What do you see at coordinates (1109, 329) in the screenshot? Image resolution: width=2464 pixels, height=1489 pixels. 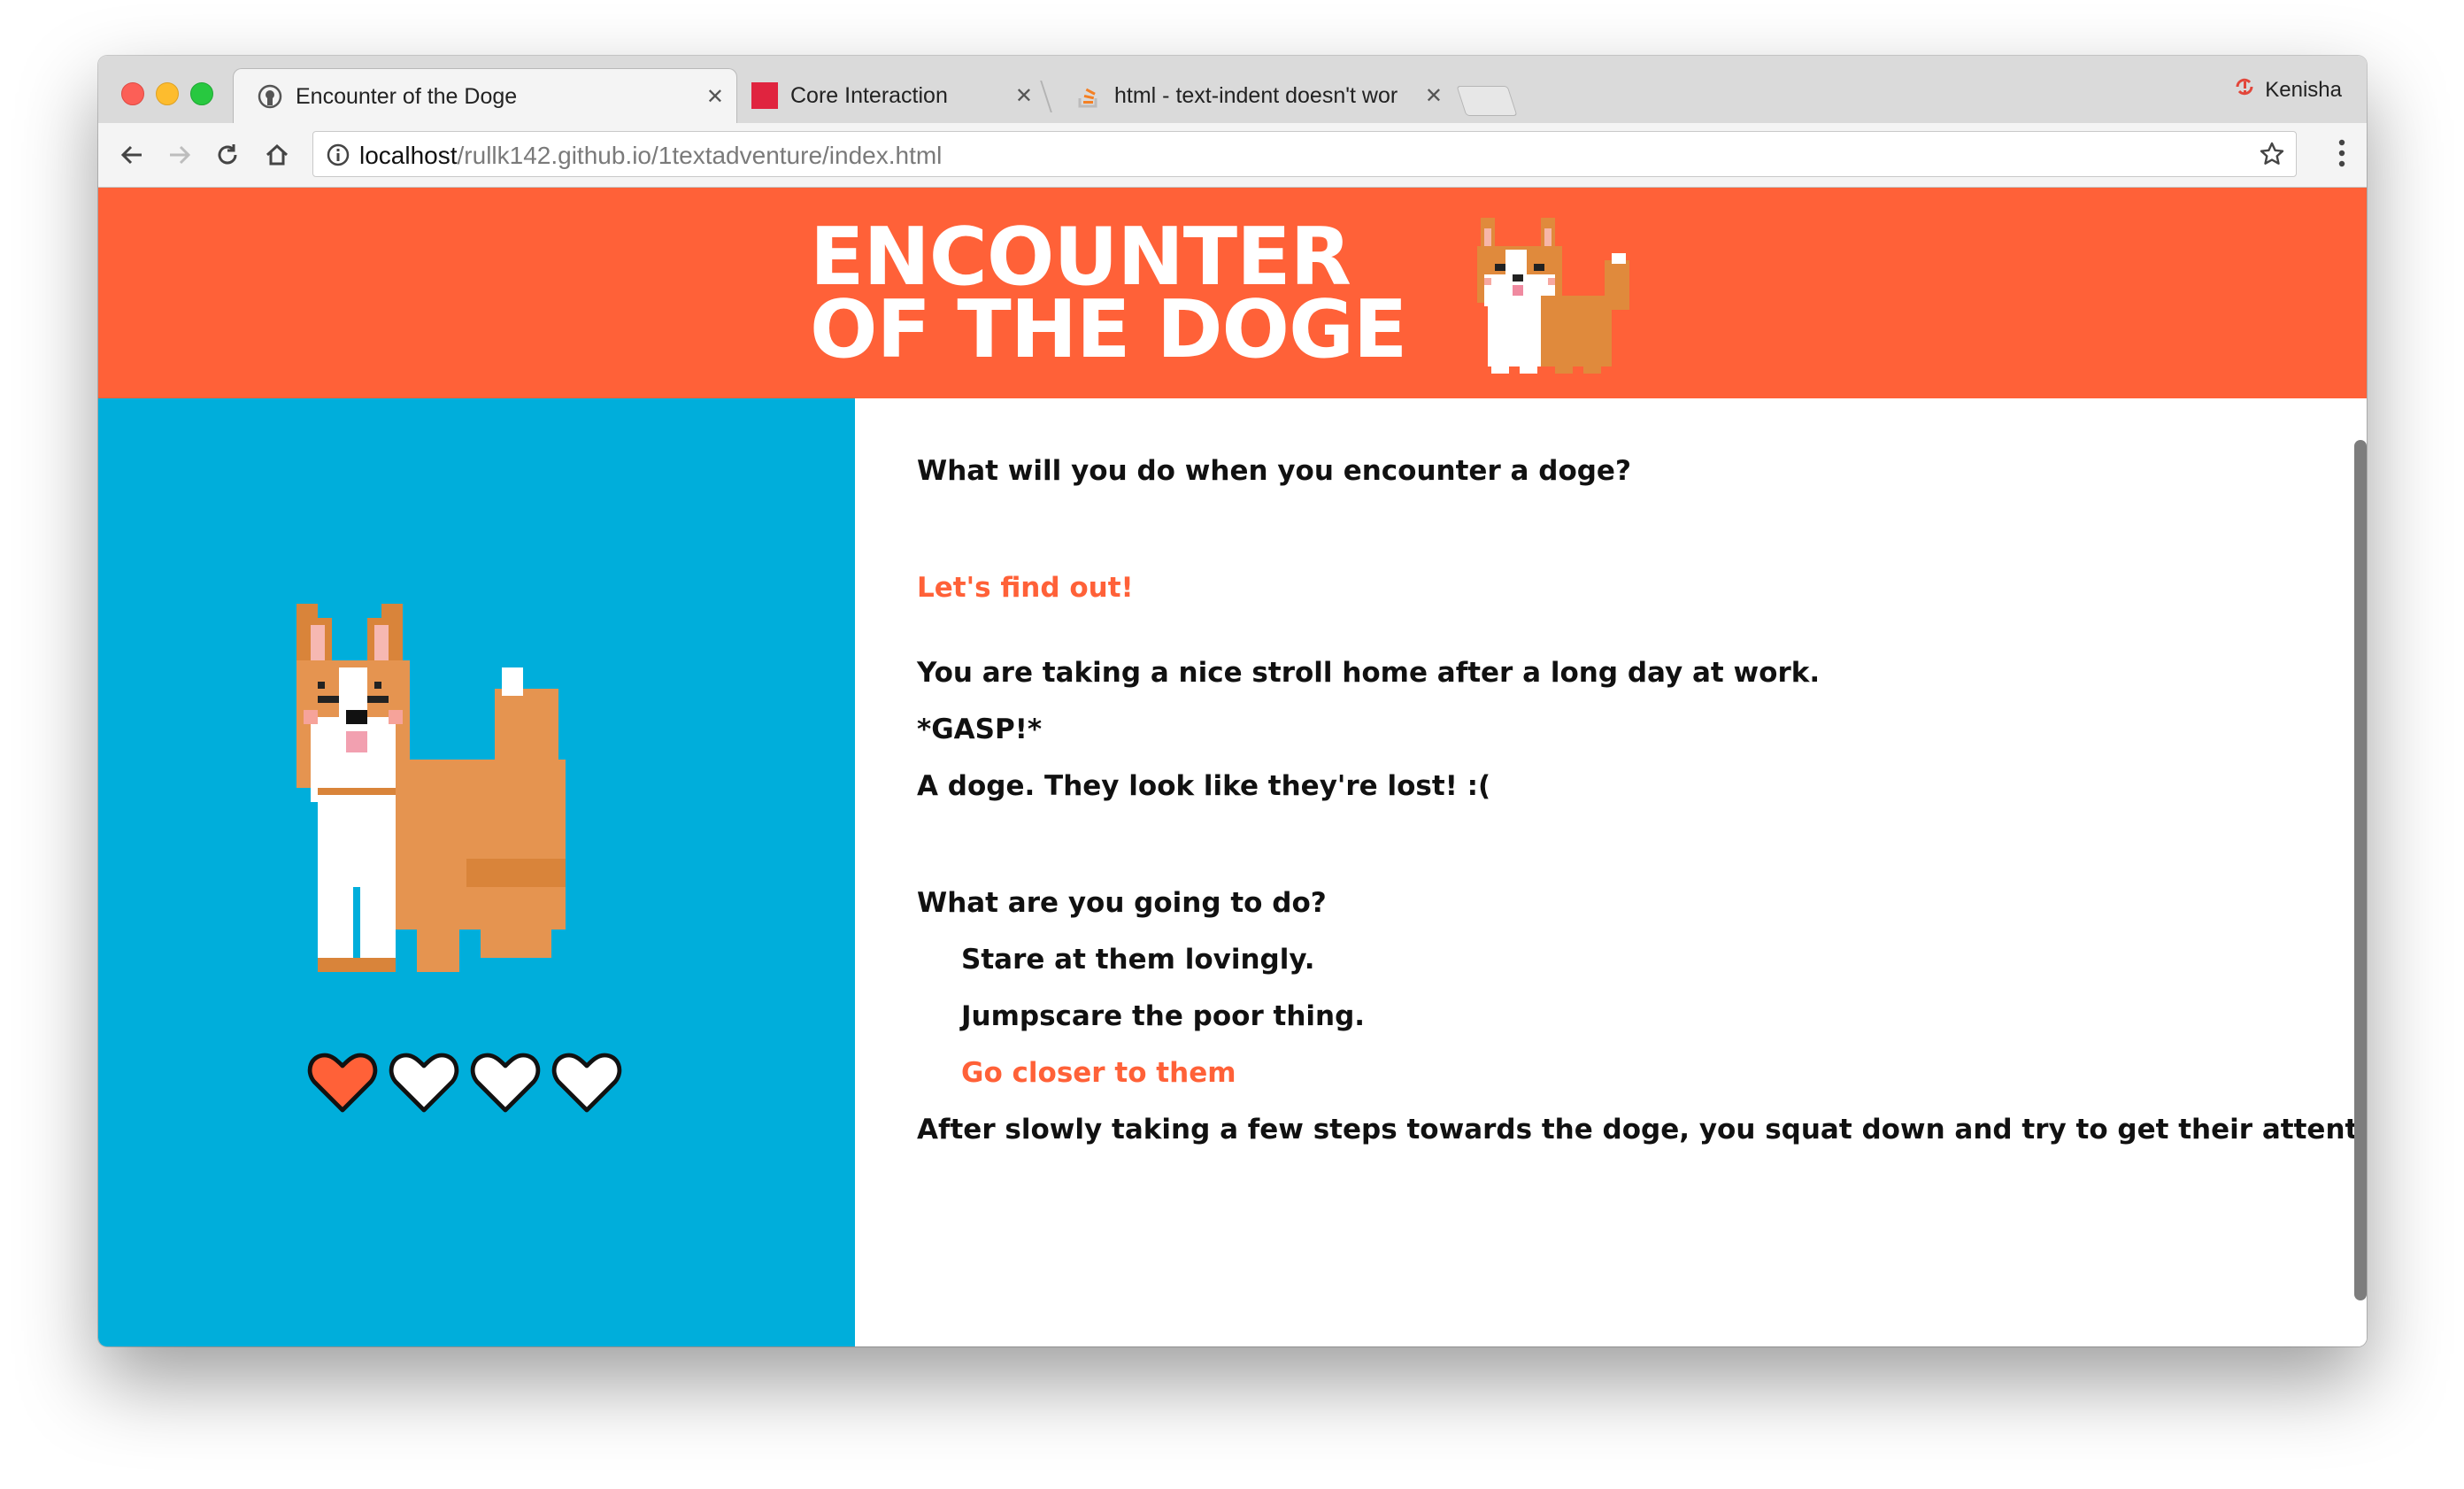 I see `title-line-2: OF THE DOGE` at bounding box center [1109, 329].